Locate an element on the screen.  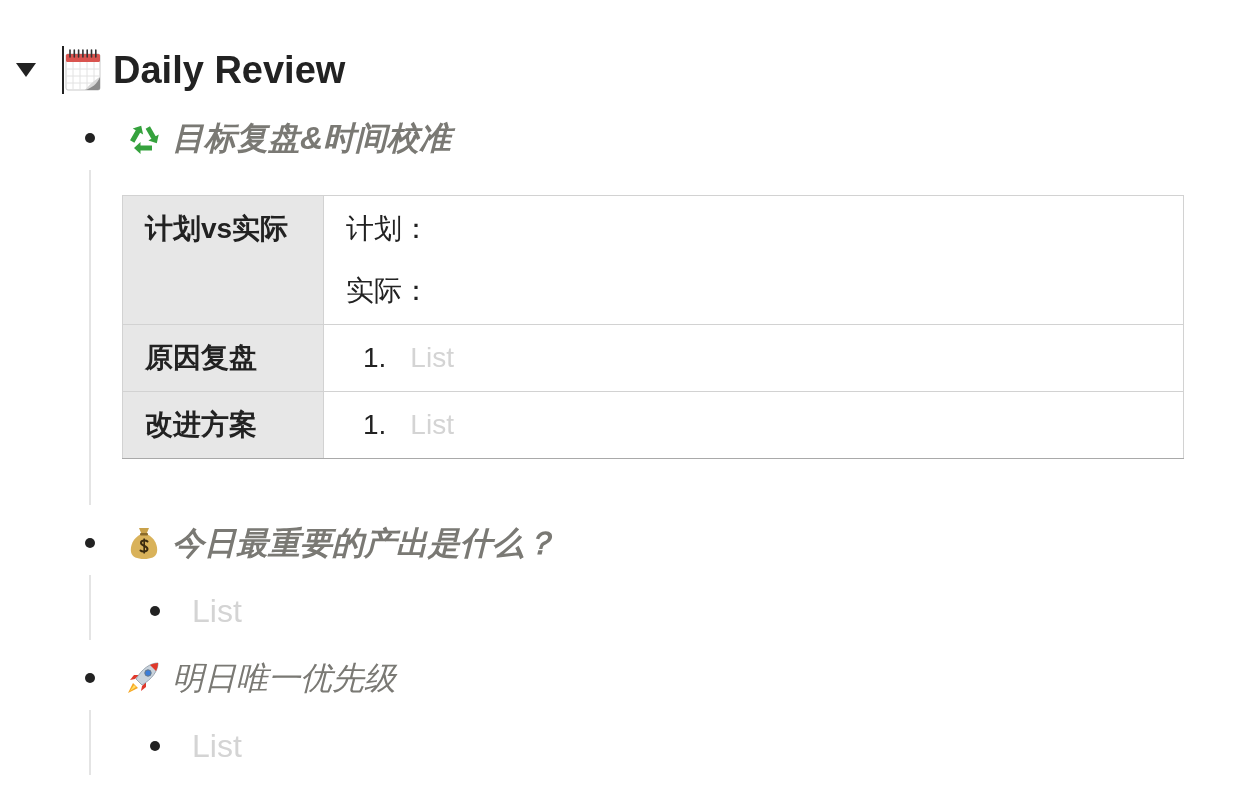
table-header-cell: 原因复盘 is located at coordinates (223, 358).